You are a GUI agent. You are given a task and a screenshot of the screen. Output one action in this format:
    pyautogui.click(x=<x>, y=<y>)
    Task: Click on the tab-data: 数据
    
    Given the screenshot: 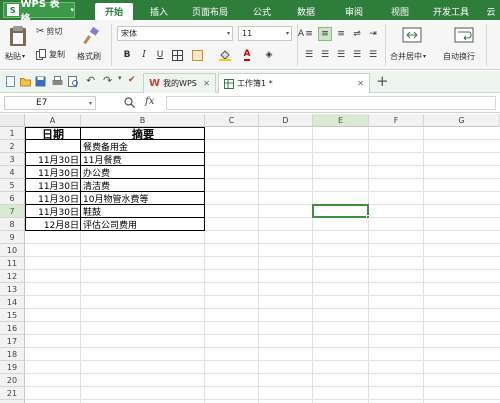 What is the action you would take?
    pyautogui.click(x=306, y=11)
    